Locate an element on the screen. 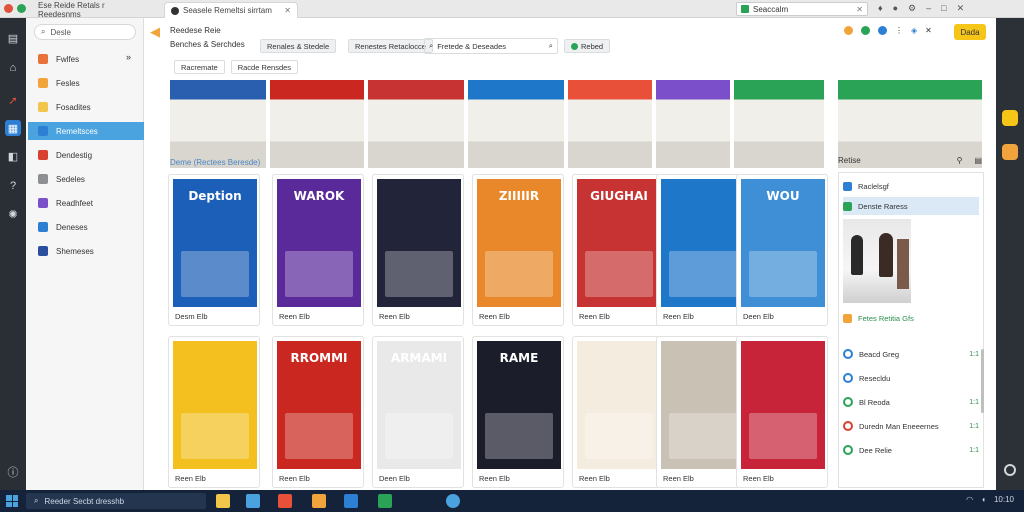  product-card: ZIIIIIR Reen Elb is located at coordinates (518, 250).